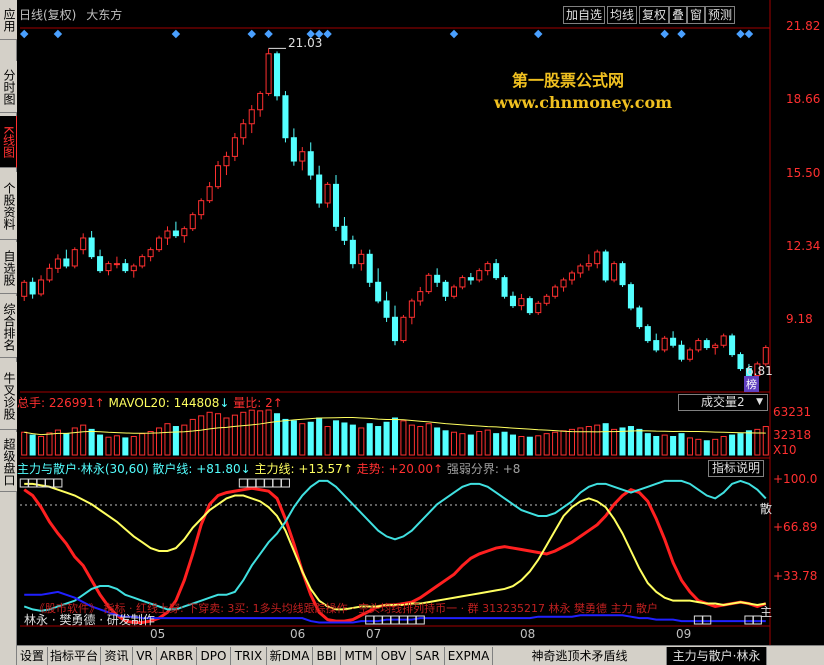 The width and height of the screenshot is (824, 665). I want to click on tab-mtm: MTM, so click(359, 656).